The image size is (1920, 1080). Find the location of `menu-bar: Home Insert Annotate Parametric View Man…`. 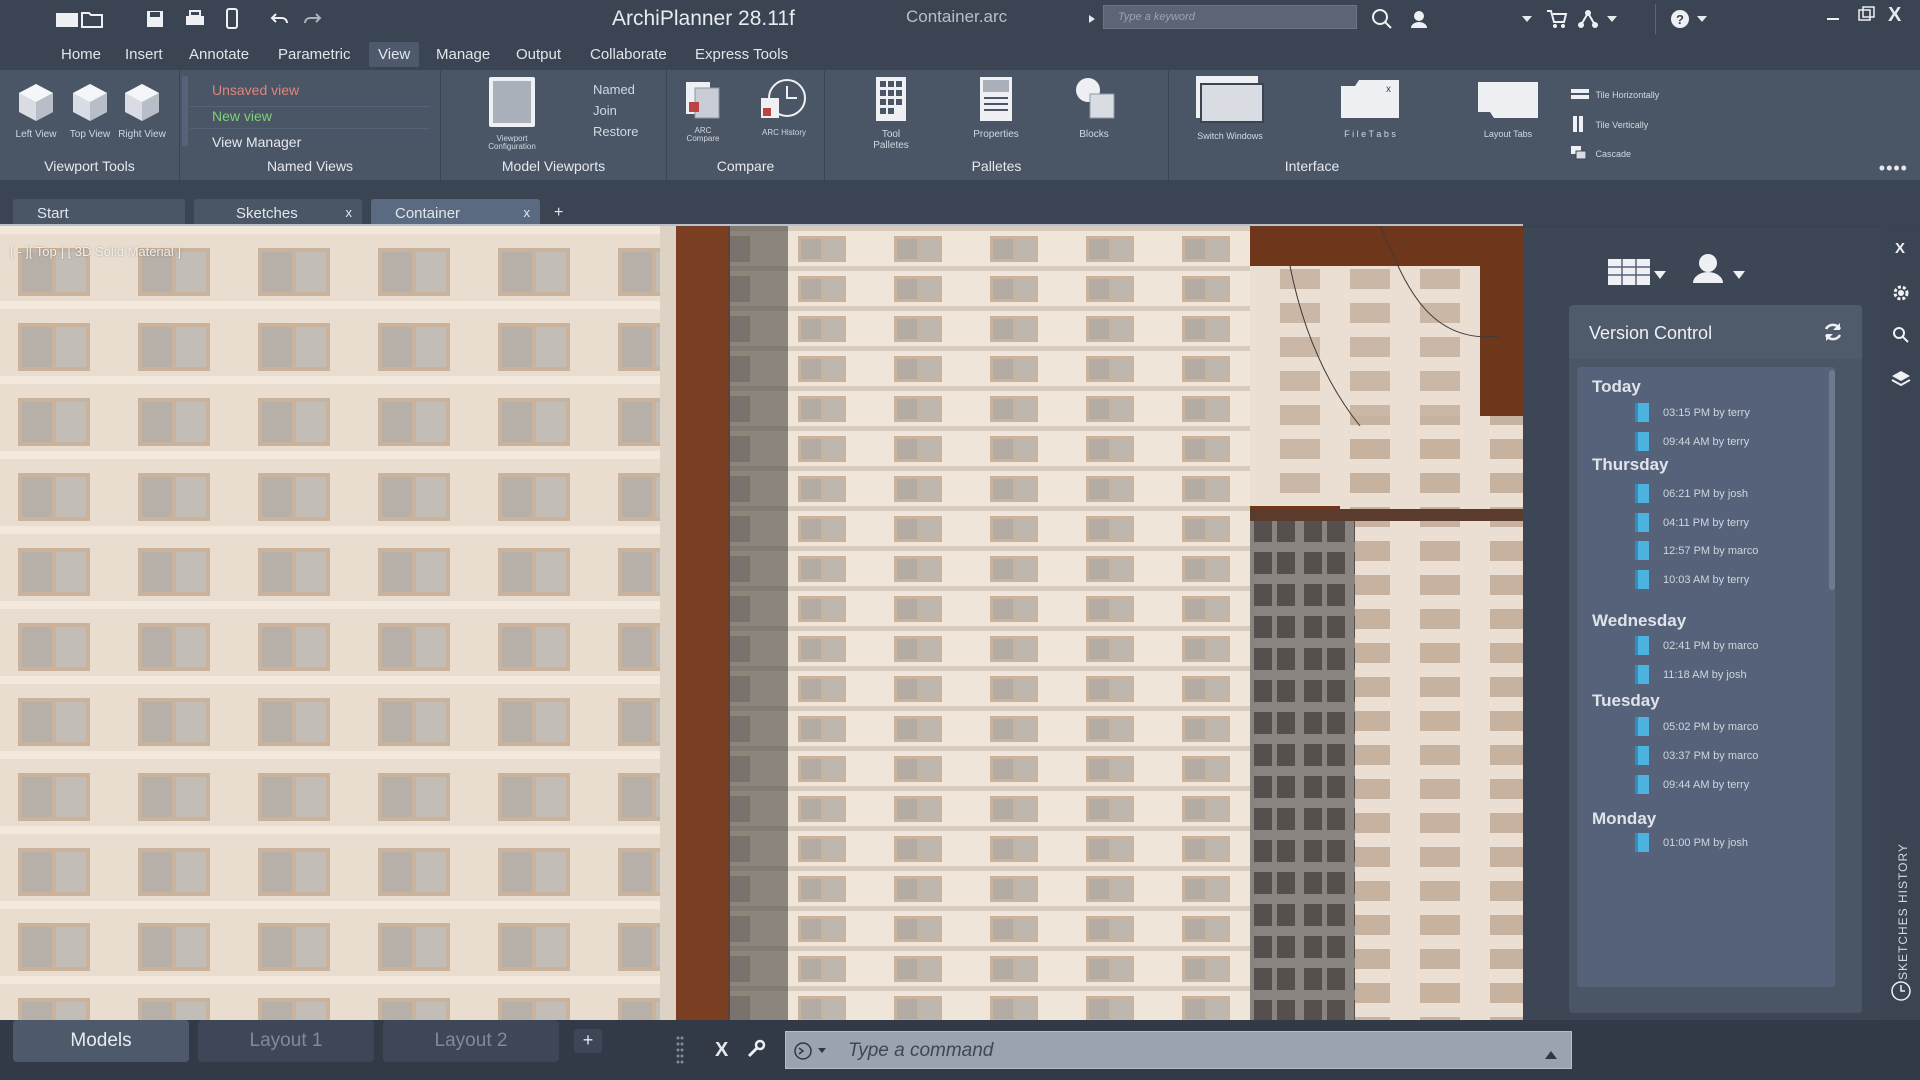

menu-bar: Home Insert Annotate Parametric View Man… is located at coordinates (960, 54).